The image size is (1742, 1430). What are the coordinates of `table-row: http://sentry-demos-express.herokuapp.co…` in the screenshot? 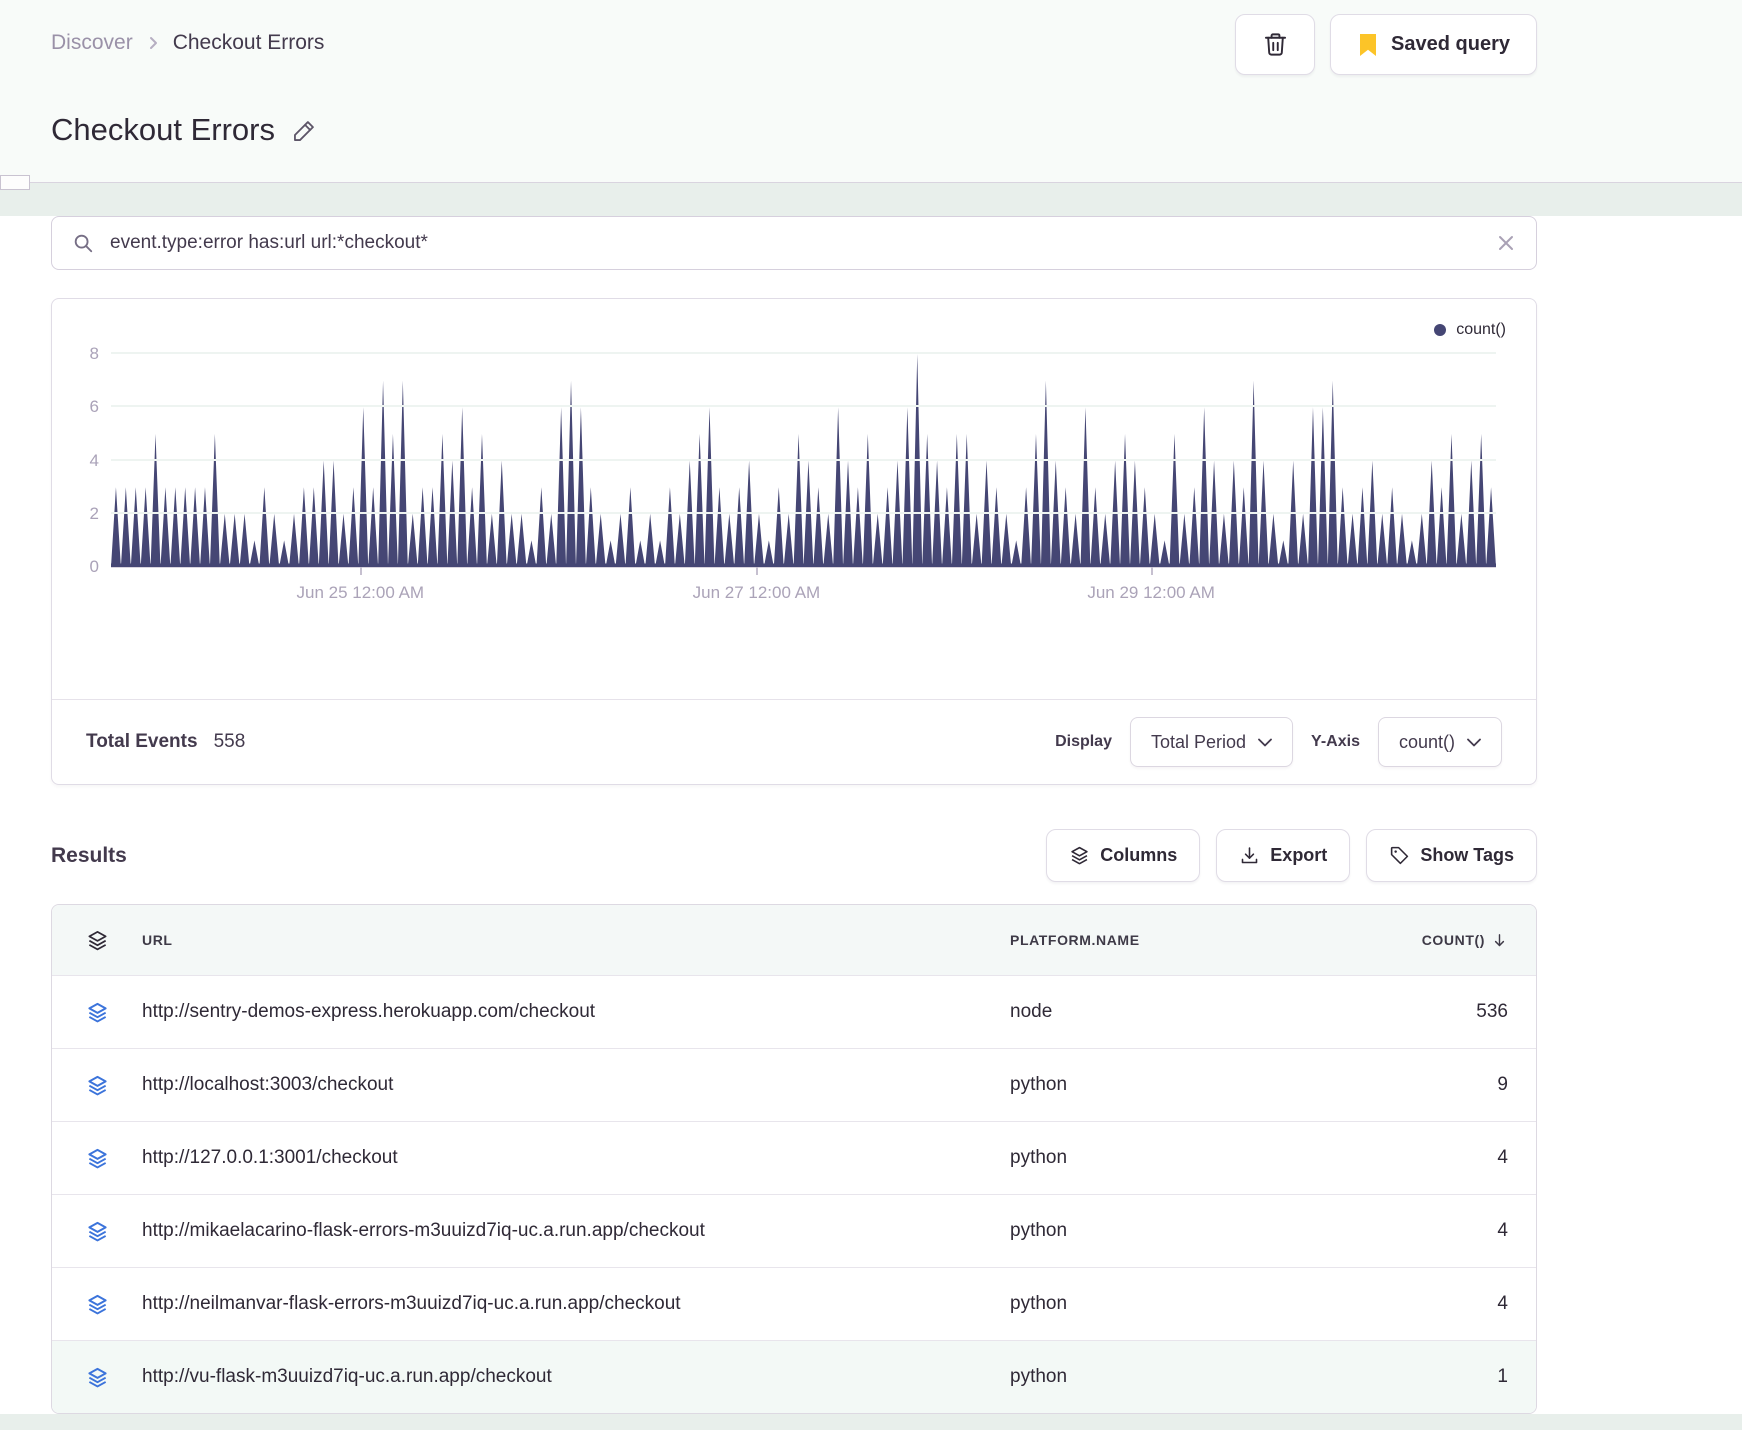 It's located at (794, 1011).